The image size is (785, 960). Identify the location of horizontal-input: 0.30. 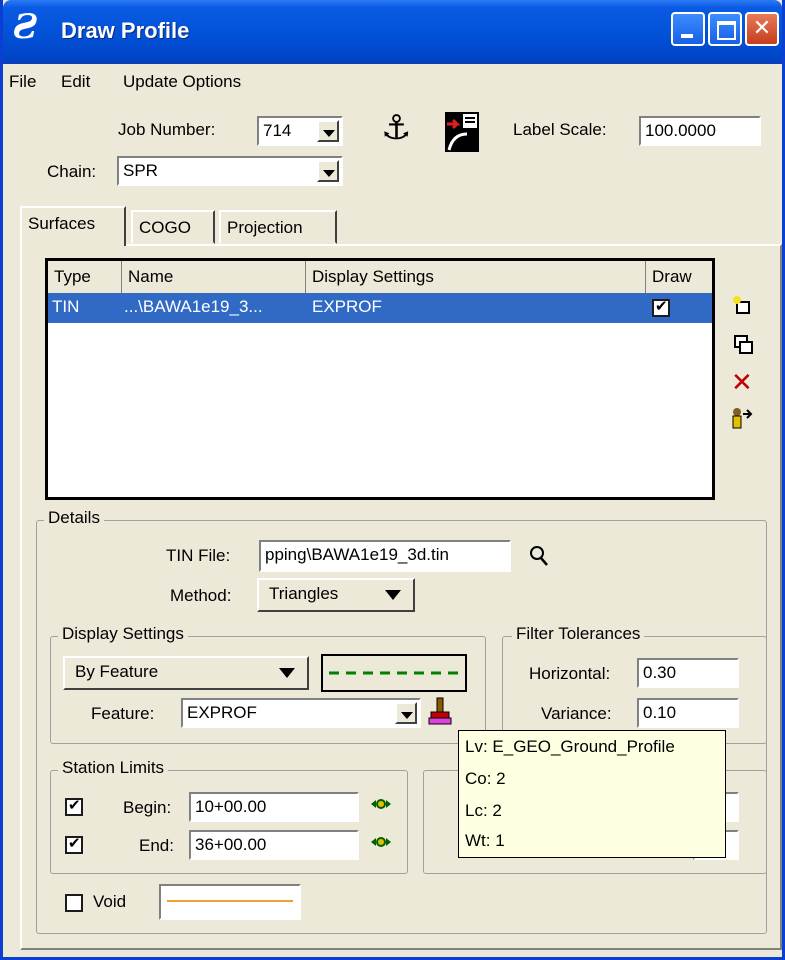
(688, 673).